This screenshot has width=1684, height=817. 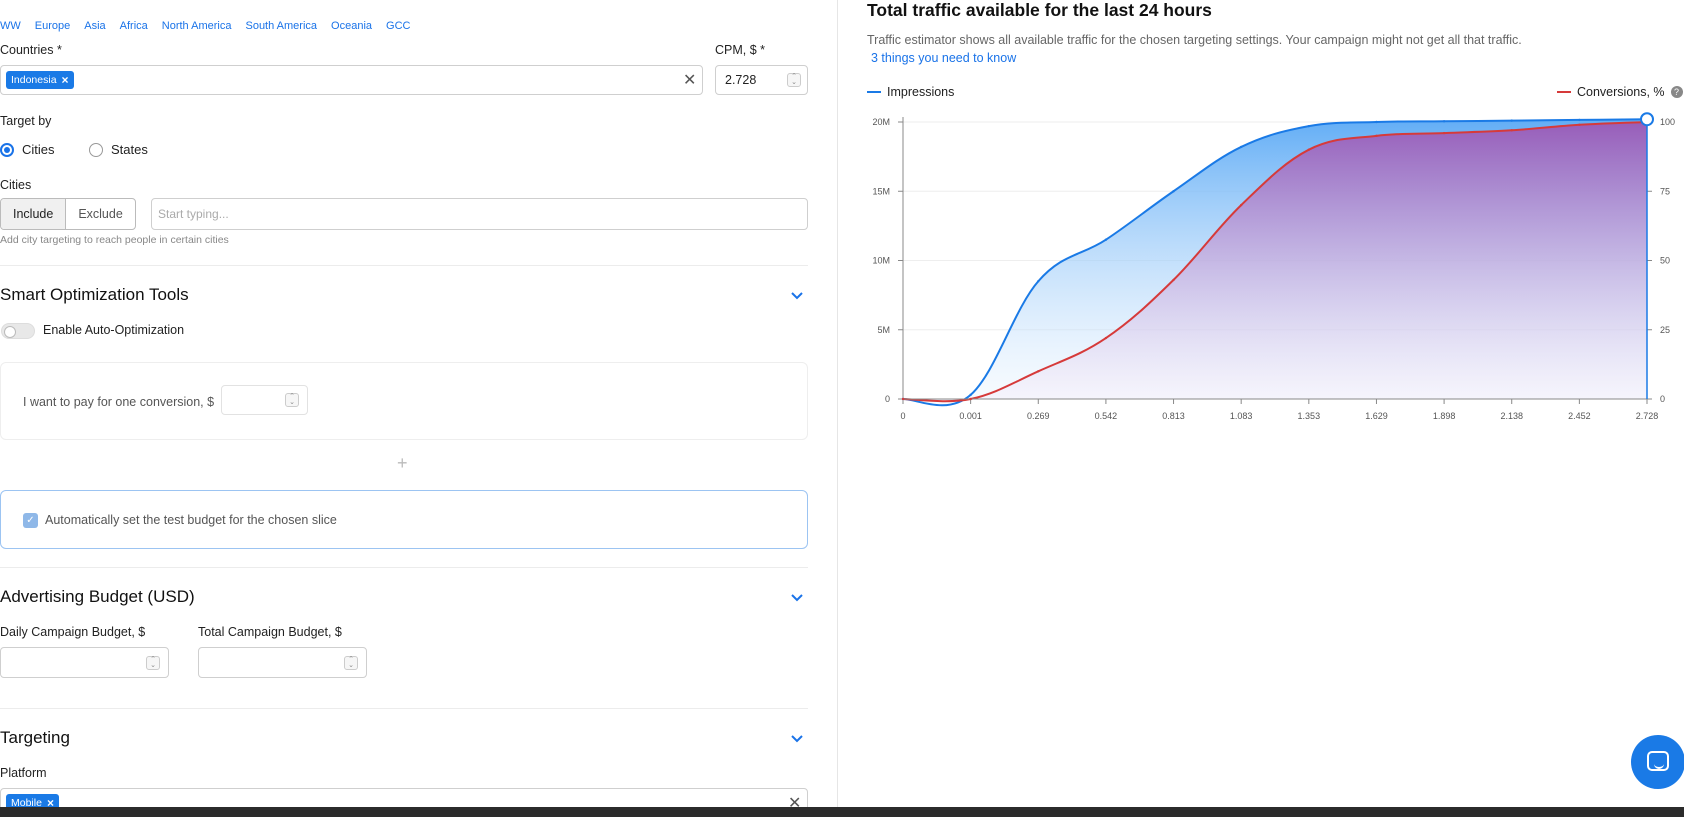 I want to click on conversion-label: I want to pay for one conversion, $, so click(x=119, y=402).